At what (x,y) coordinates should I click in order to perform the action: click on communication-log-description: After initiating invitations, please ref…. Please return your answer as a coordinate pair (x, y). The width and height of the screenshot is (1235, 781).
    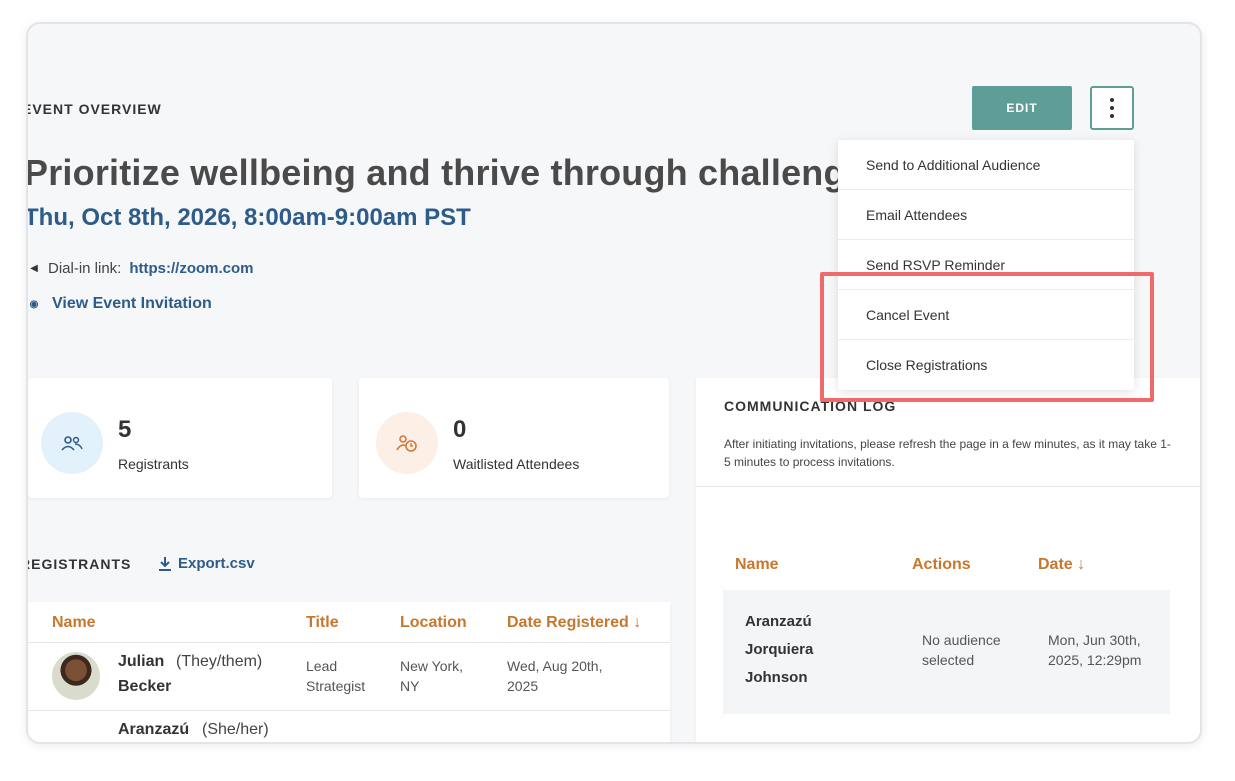
    Looking at the image, I should click on (947, 453).